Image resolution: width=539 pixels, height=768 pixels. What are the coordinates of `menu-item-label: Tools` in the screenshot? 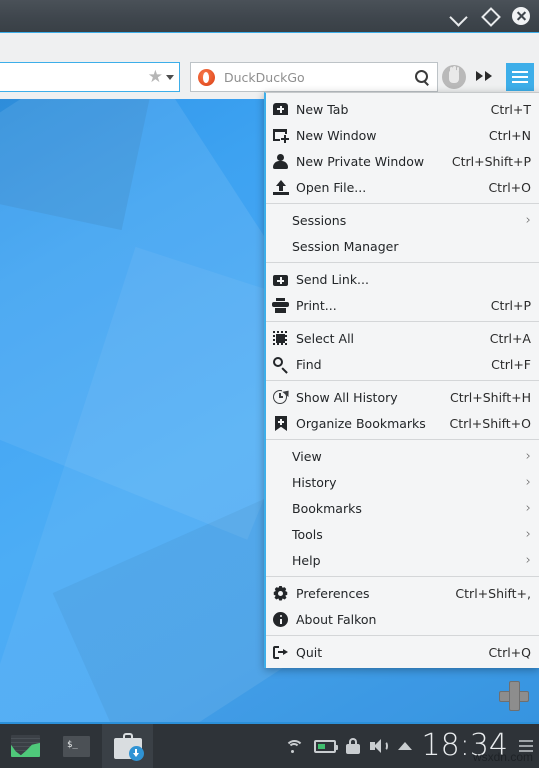 It's located at (307, 534).